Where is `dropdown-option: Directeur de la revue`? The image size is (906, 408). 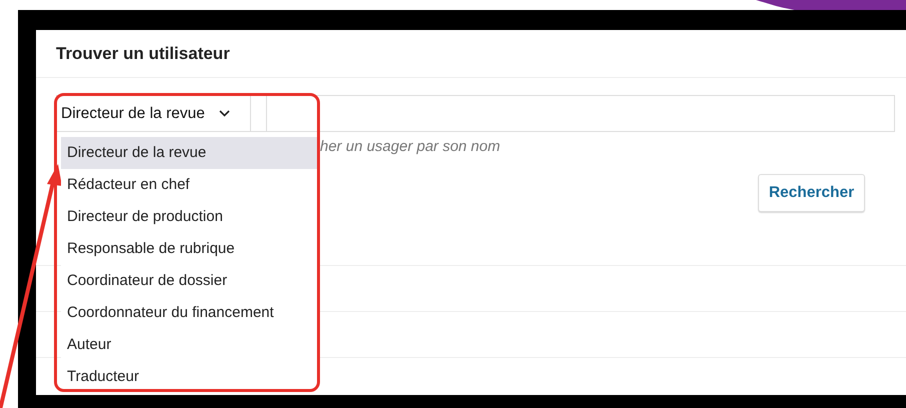
dropdown-option: Directeur de la revue is located at coordinates (189, 153).